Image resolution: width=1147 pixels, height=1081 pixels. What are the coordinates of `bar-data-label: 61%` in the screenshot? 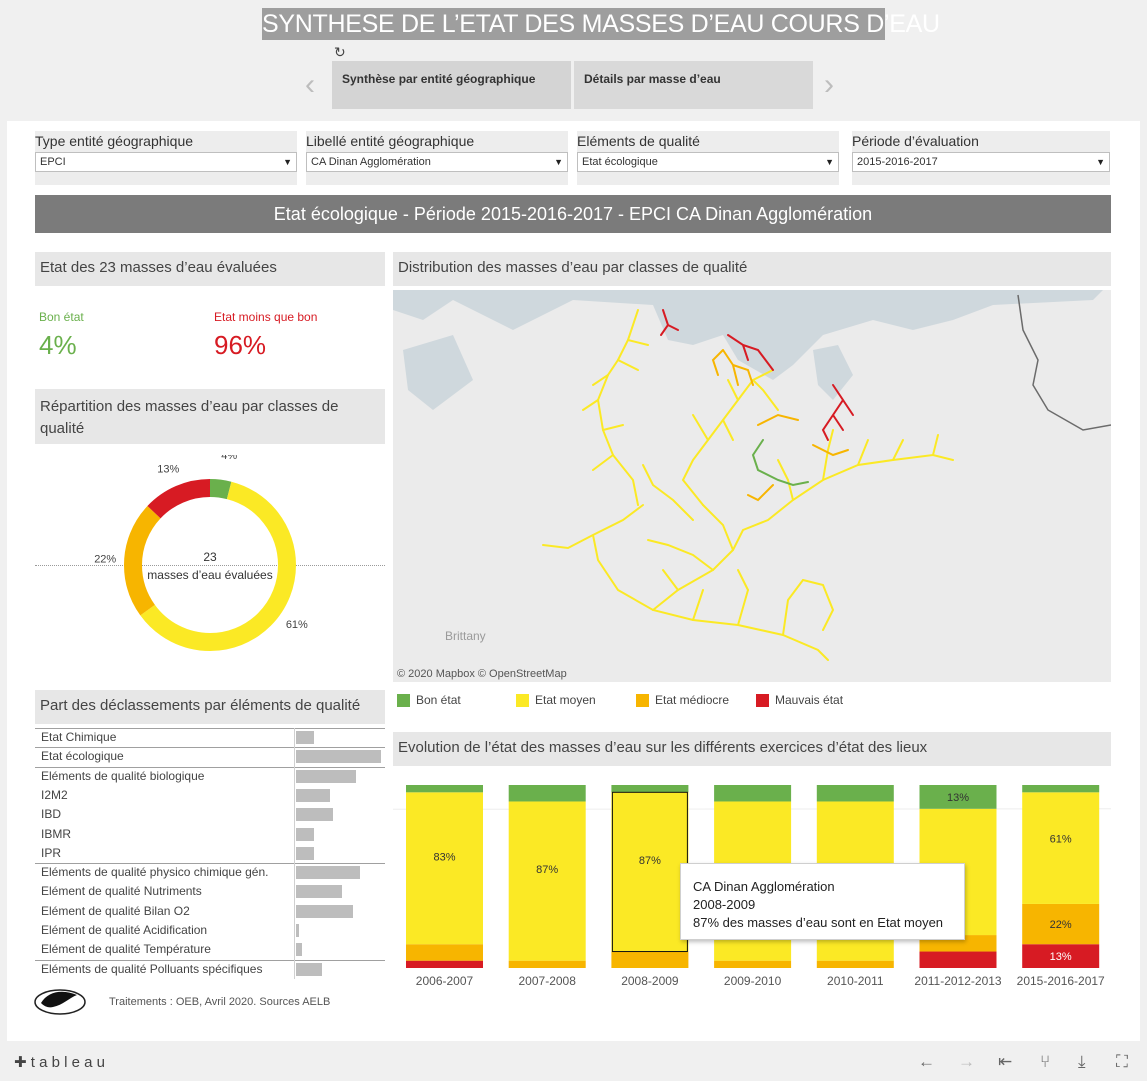 It's located at (1061, 840).